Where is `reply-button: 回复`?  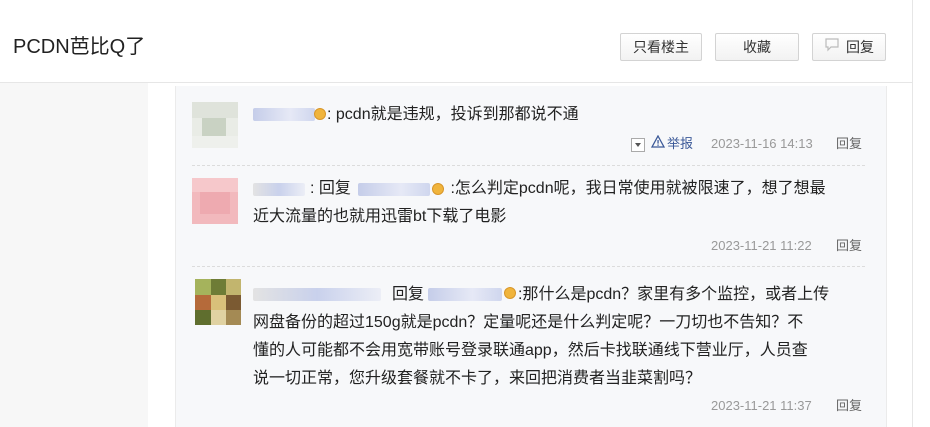
reply-button: 回复 is located at coordinates (849, 47).